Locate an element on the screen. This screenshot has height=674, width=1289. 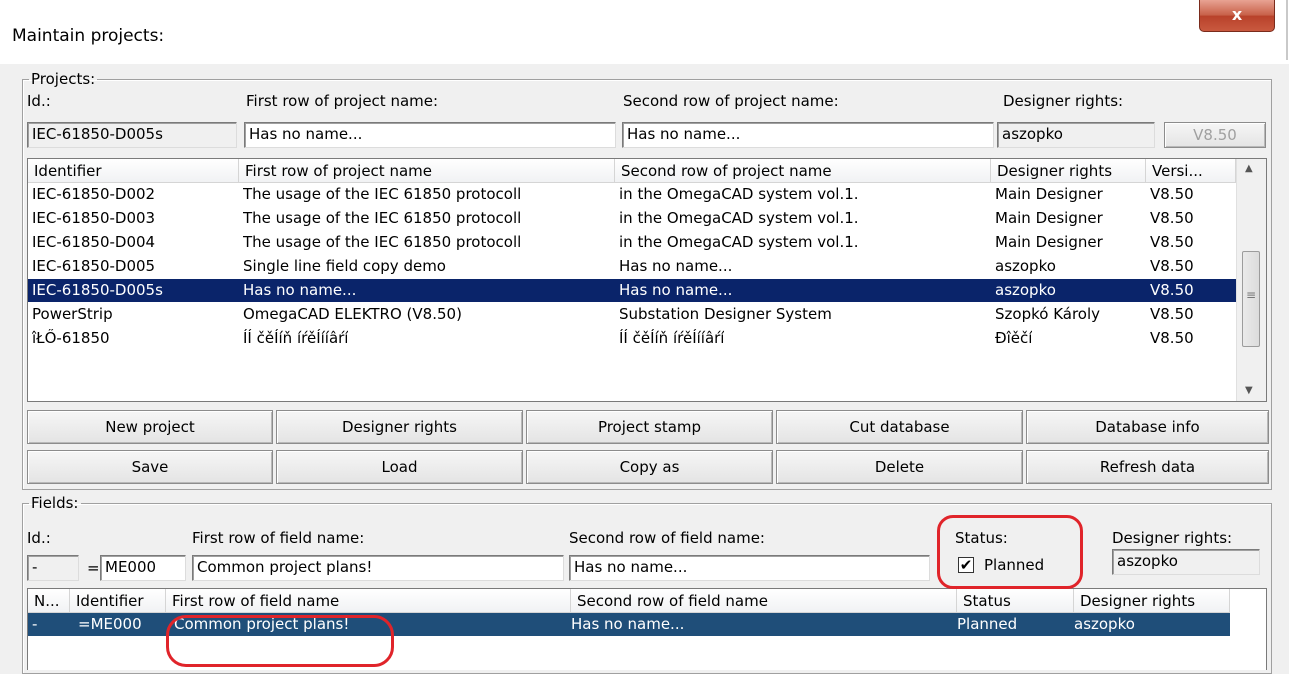
col-header-identifier: Identifier is located at coordinates (133, 171).